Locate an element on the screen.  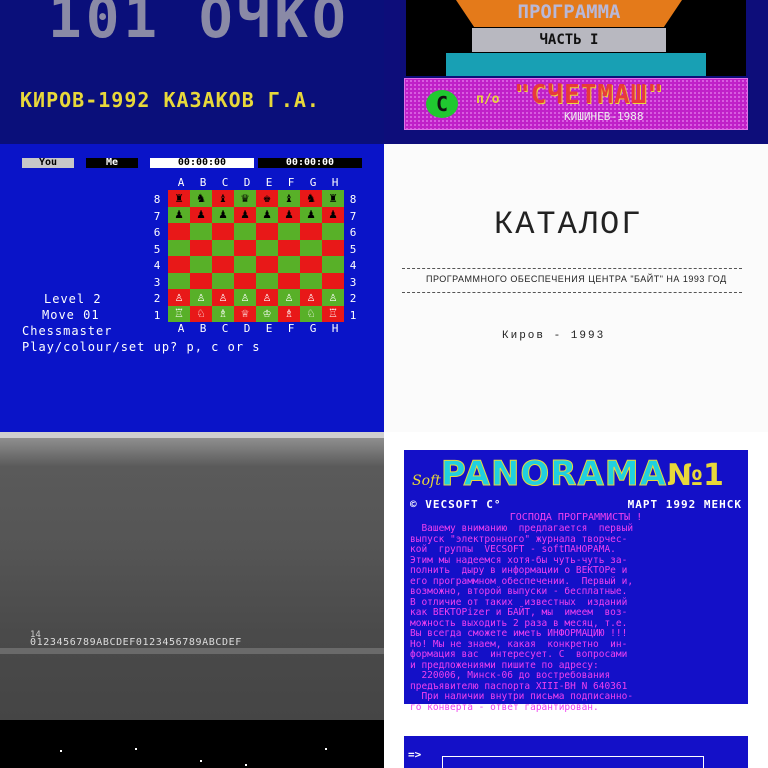
board-square: ♔ is located at coordinates (267, 313).